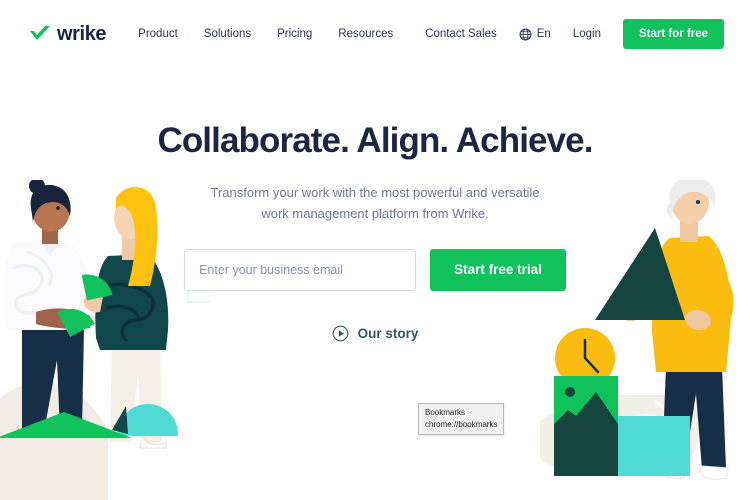  Describe the element at coordinates (300, 269) in the screenshot. I see `email-input` at that location.